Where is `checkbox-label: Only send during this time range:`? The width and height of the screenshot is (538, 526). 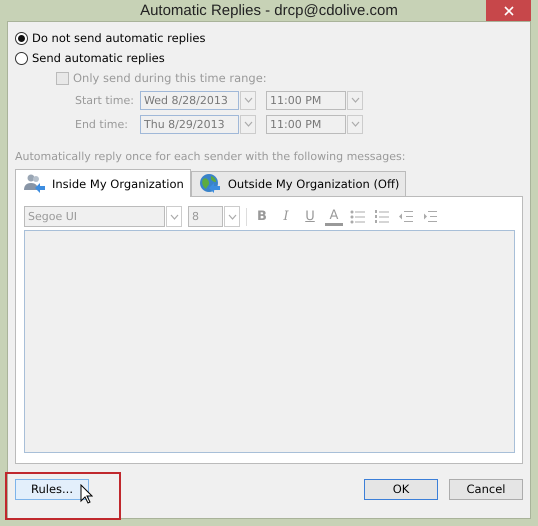 checkbox-label: Only send during this time range: is located at coordinates (170, 78).